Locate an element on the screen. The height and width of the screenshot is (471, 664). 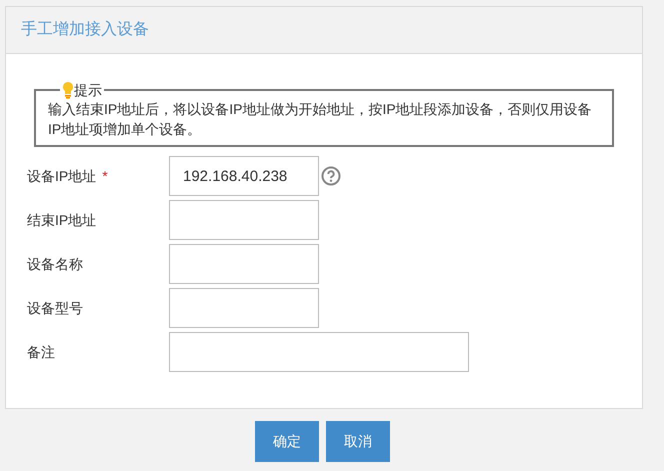
field-label: 设备型号 is located at coordinates (55, 308).